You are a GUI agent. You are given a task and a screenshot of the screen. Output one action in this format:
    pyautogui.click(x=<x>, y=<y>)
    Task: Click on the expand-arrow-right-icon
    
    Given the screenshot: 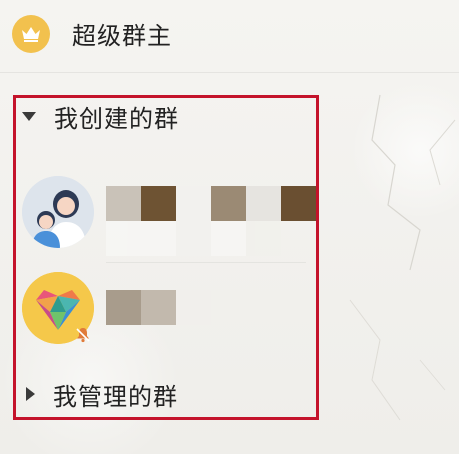 What is the action you would take?
    pyautogui.click(x=30, y=394)
    